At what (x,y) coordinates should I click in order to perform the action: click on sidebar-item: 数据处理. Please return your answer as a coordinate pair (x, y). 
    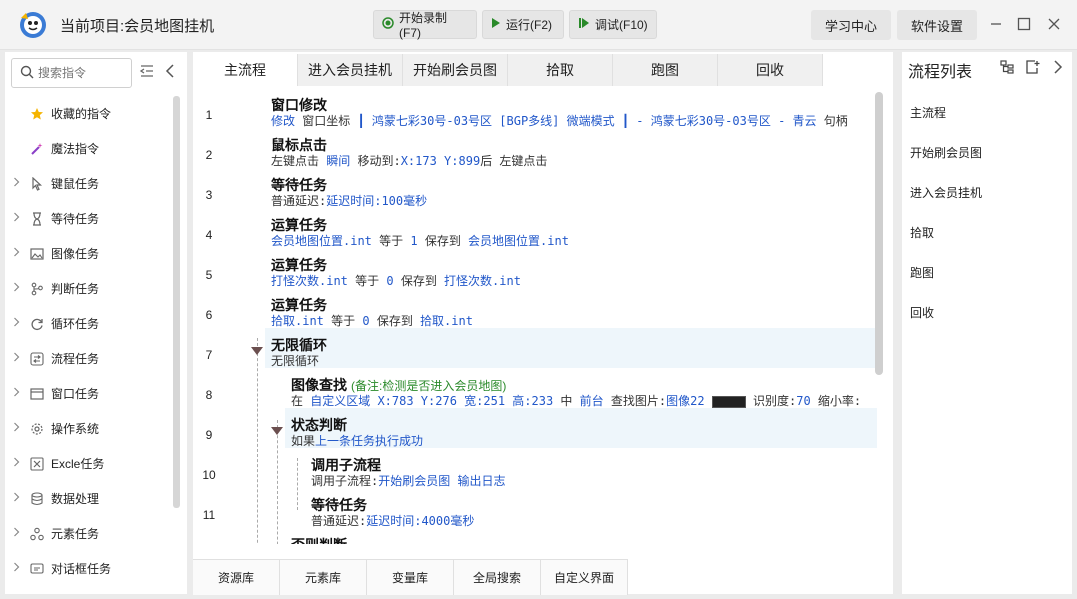
    Looking at the image, I should click on (91, 498).